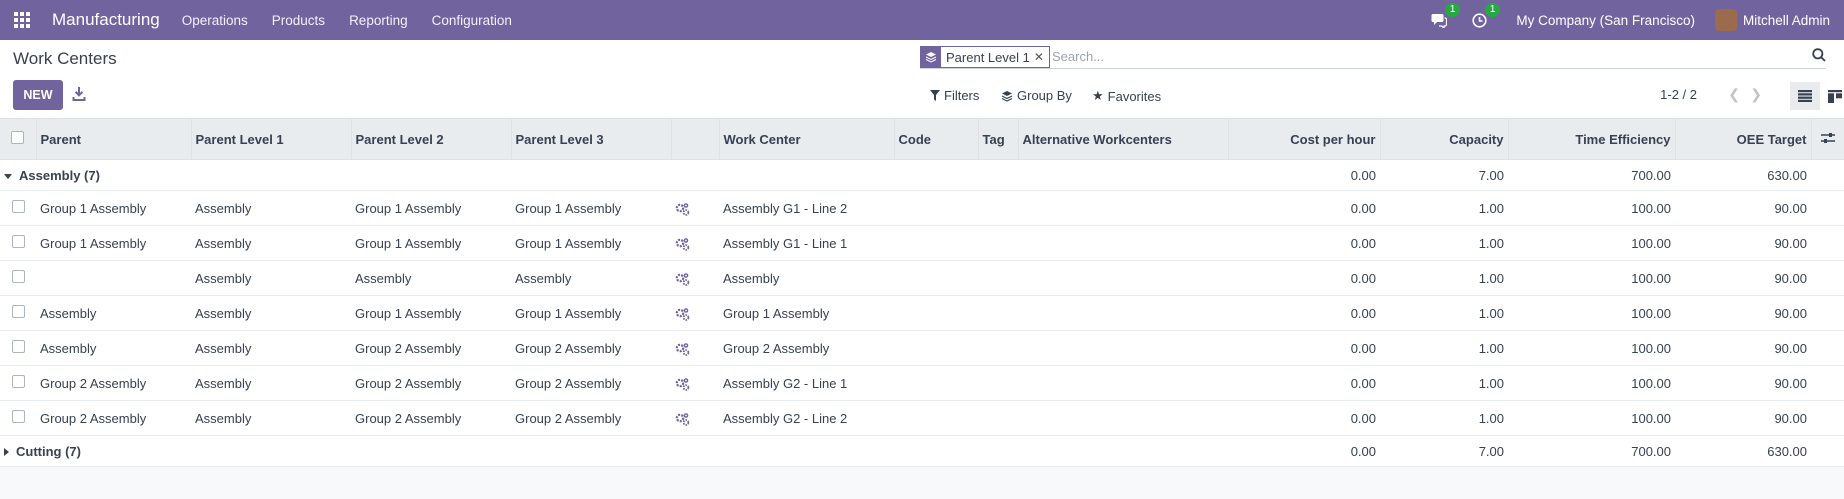 The width and height of the screenshot is (1844, 499). Describe the element at coordinates (22, 20) in the screenshot. I see `apps-menu-icon` at that location.